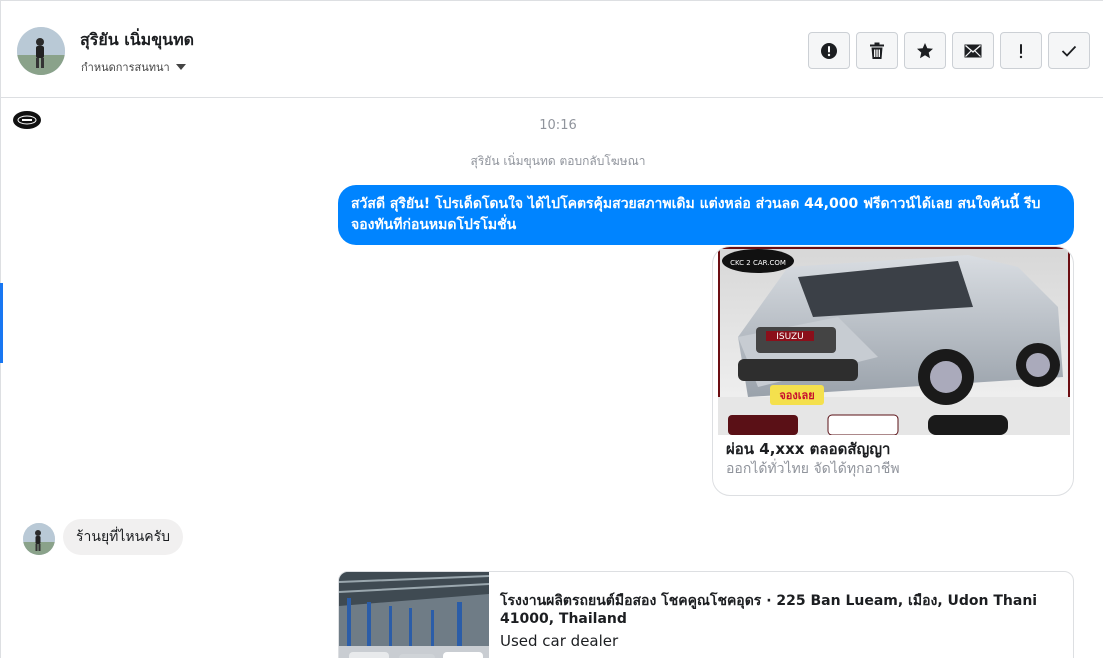  I want to click on alert-circle-icon, so click(829, 50).